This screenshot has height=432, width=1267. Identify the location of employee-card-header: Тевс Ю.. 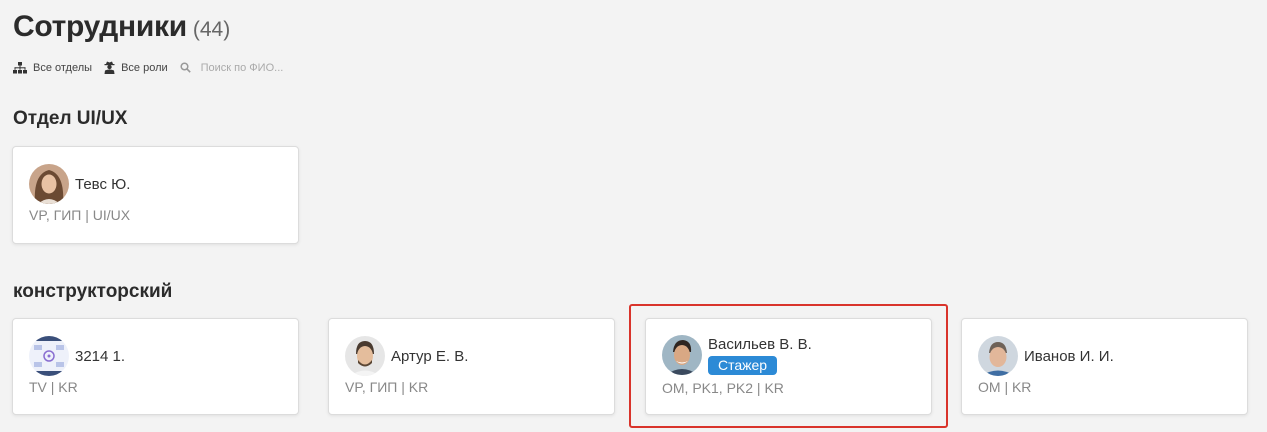
(79, 184).